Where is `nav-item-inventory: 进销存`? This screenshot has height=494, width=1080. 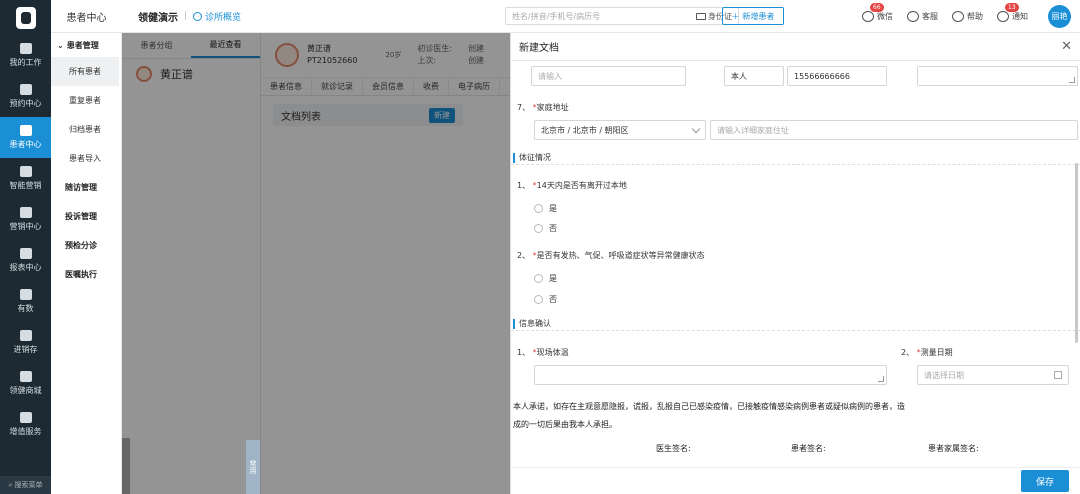 nav-item-inventory: 进销存 is located at coordinates (25, 342).